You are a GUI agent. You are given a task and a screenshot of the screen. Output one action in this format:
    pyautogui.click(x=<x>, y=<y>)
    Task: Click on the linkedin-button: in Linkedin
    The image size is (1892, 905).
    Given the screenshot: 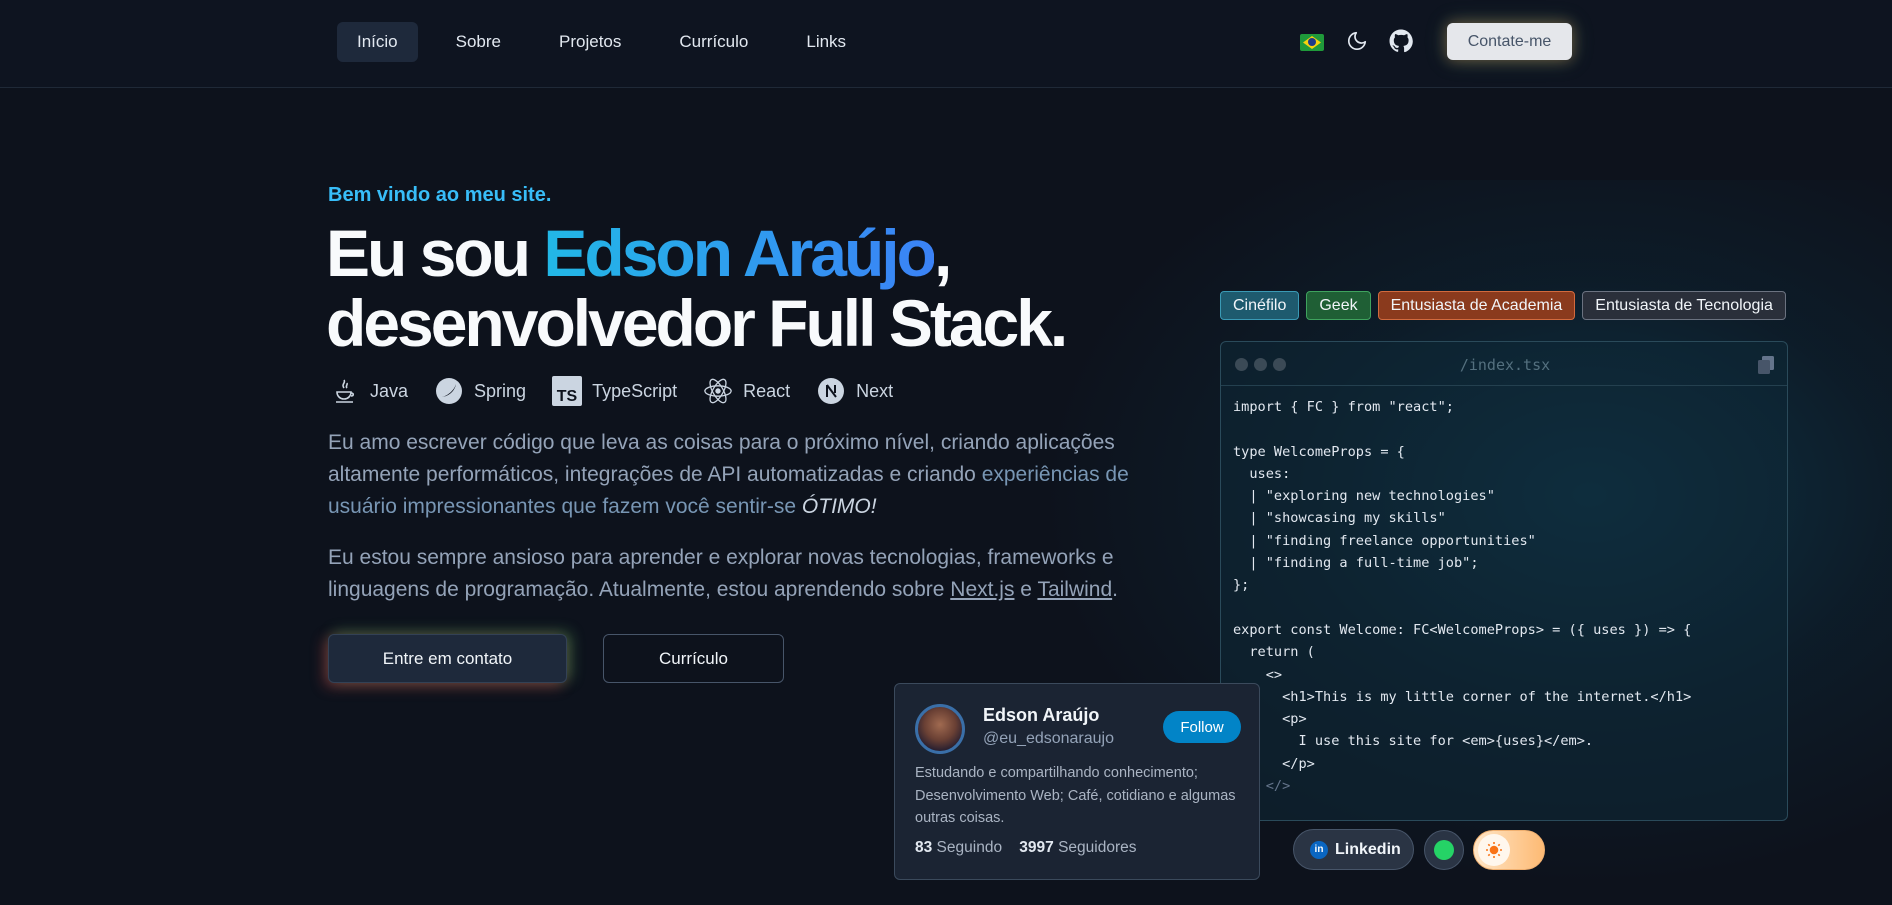 What is the action you would take?
    pyautogui.click(x=1353, y=849)
    